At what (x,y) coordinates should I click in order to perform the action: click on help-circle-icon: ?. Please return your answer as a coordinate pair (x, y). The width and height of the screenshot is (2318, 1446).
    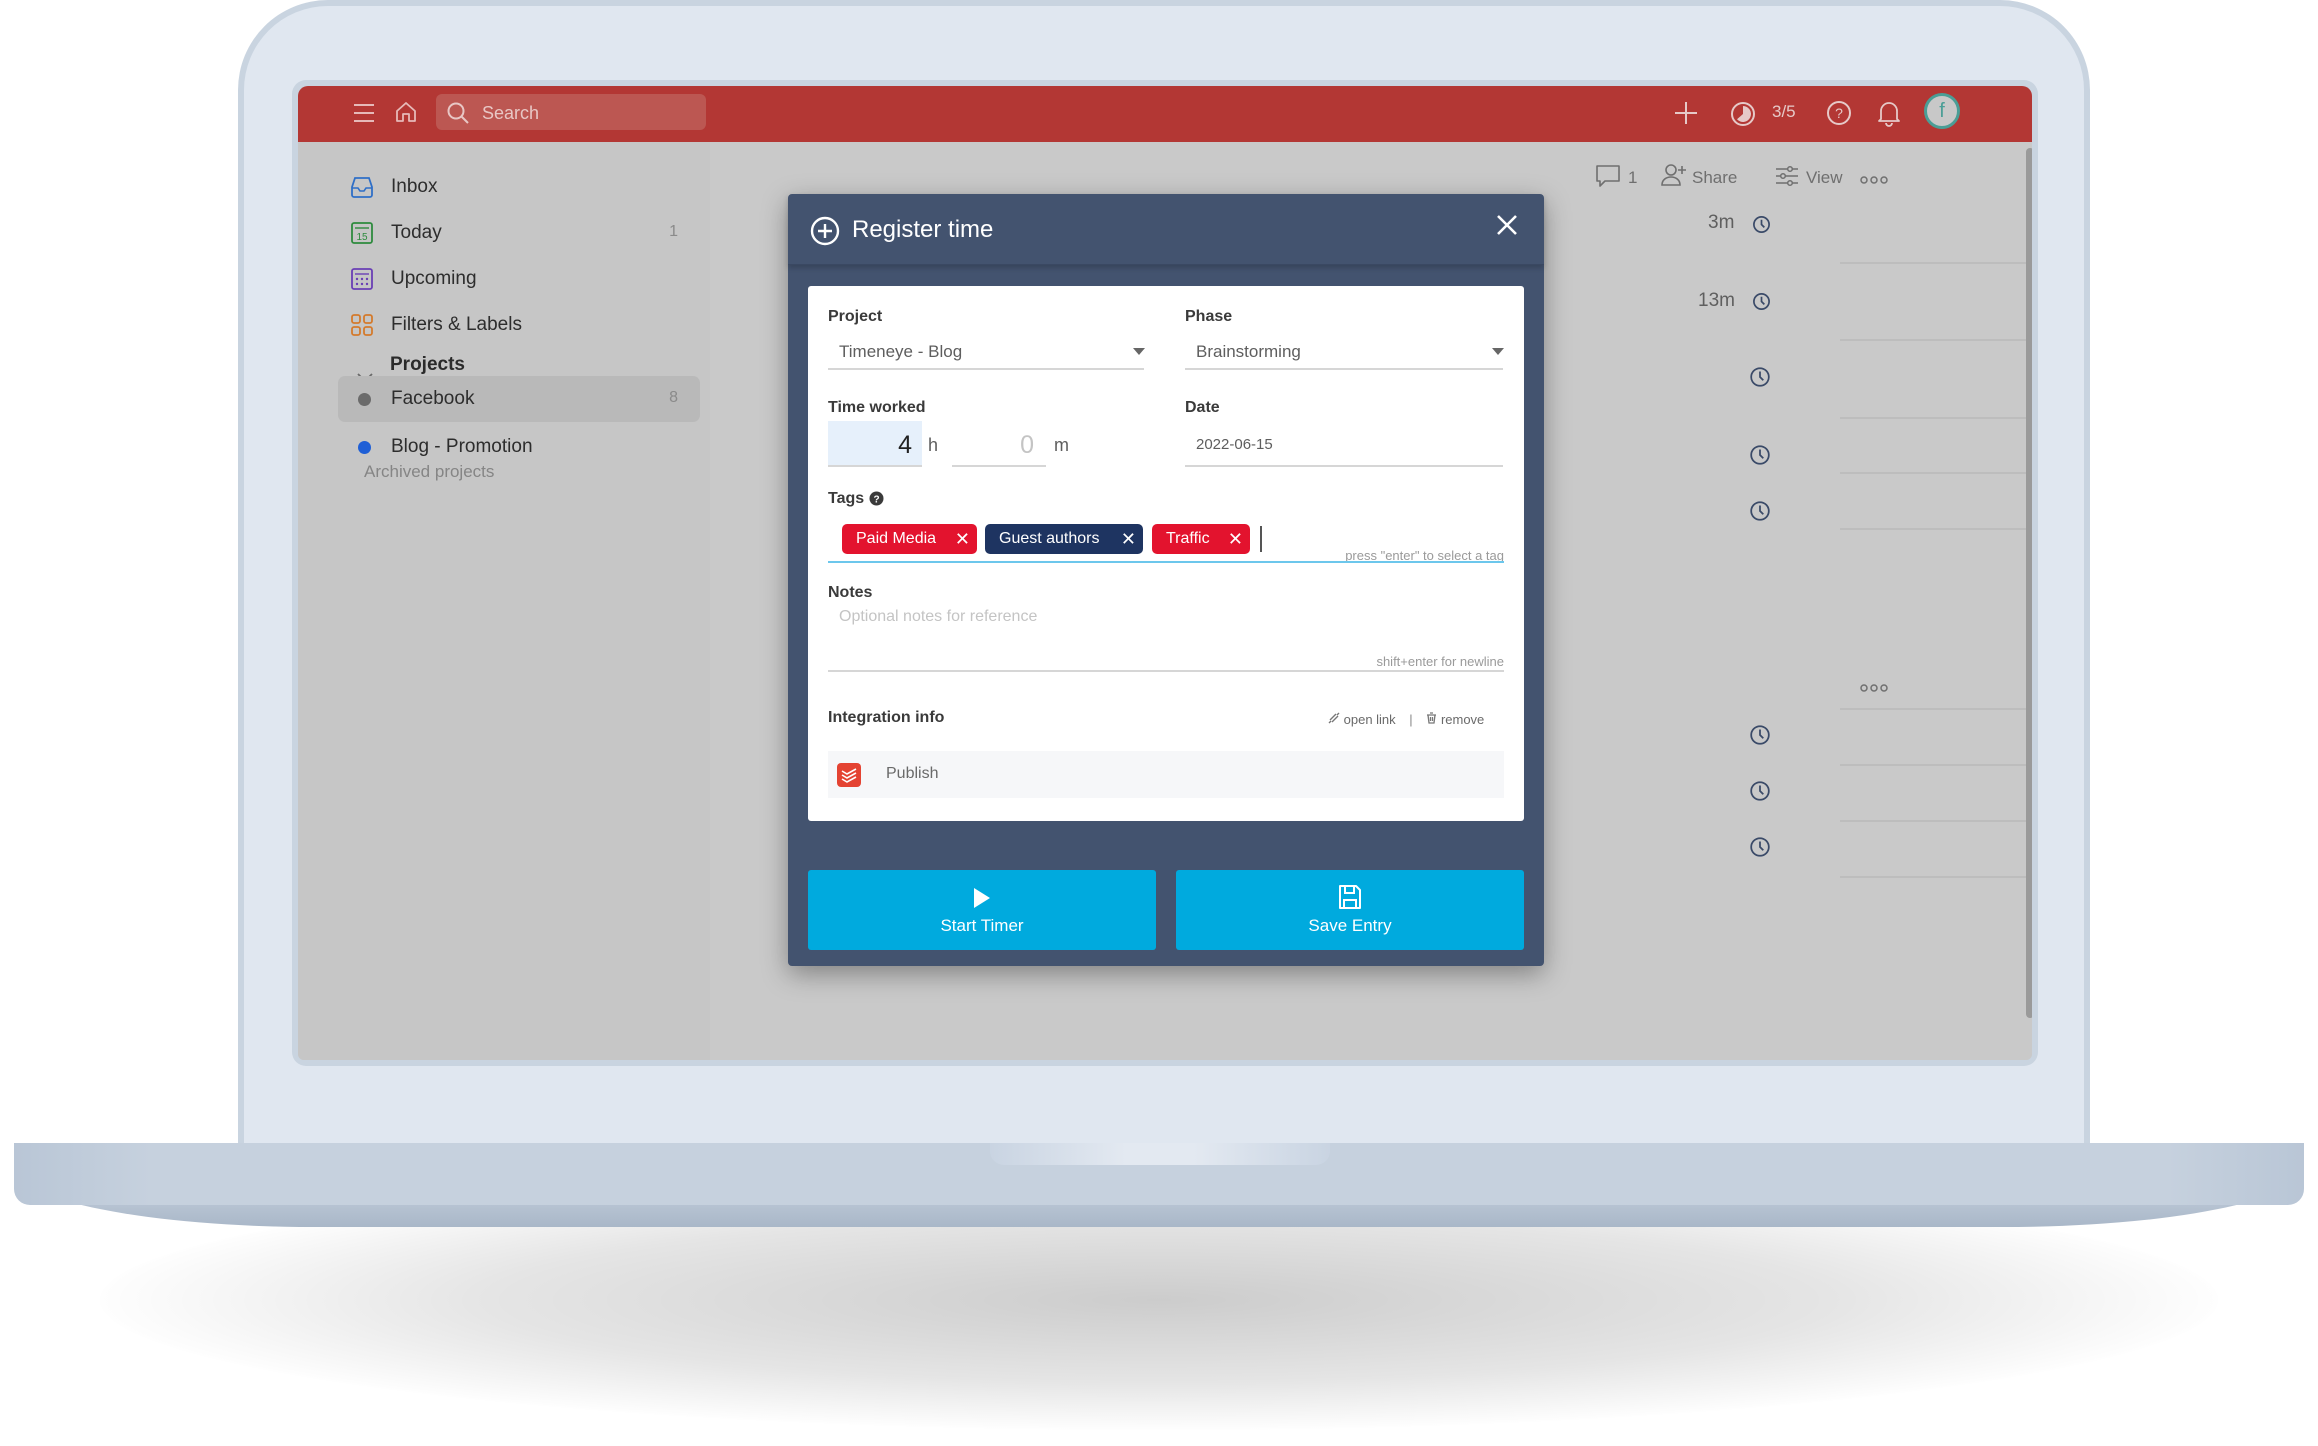
    Looking at the image, I should click on (876, 501).